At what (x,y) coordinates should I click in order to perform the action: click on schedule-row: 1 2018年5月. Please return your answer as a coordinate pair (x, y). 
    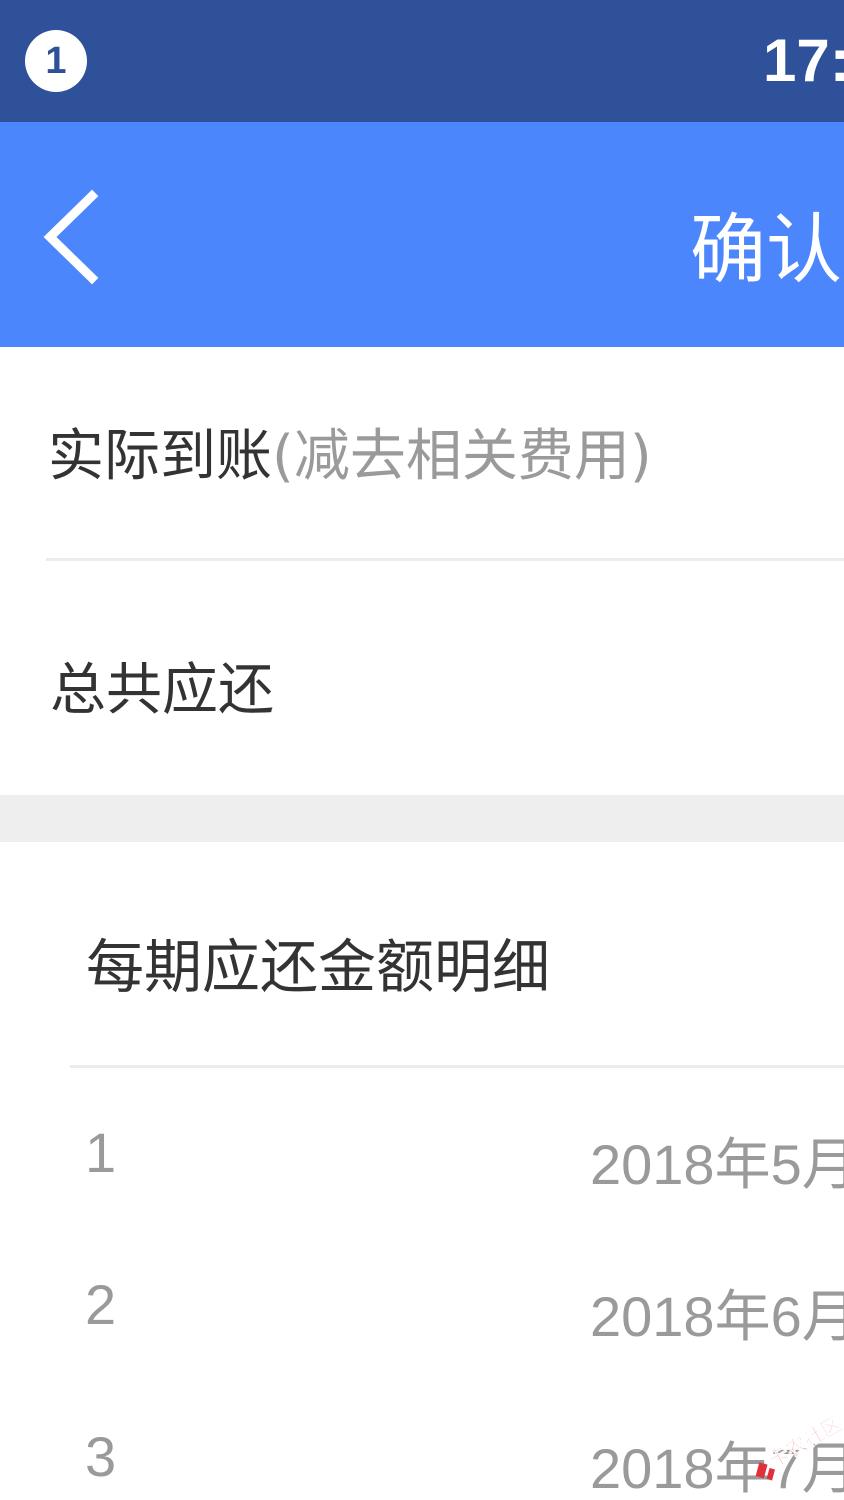
    Looking at the image, I should click on (422, 1165).